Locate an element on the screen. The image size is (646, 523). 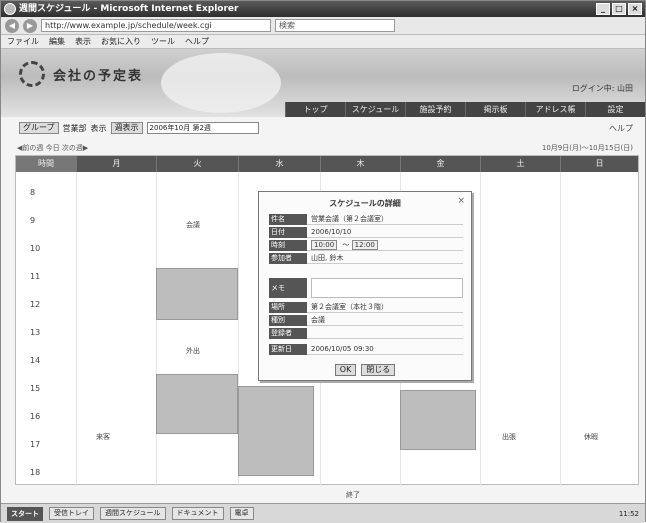
menu-favorites: お気に入り is located at coordinates (121, 41).